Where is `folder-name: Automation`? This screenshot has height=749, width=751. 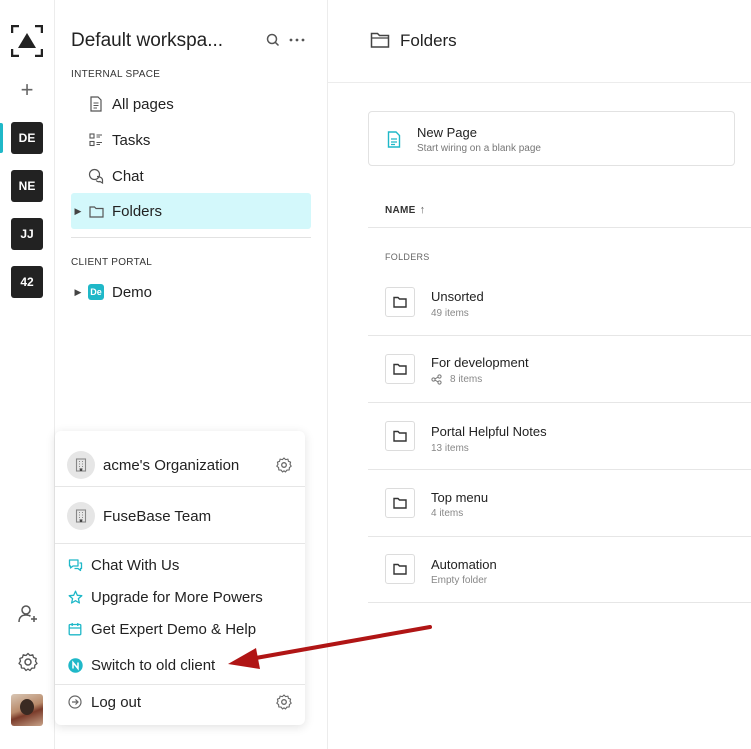 folder-name: Automation is located at coordinates (464, 564).